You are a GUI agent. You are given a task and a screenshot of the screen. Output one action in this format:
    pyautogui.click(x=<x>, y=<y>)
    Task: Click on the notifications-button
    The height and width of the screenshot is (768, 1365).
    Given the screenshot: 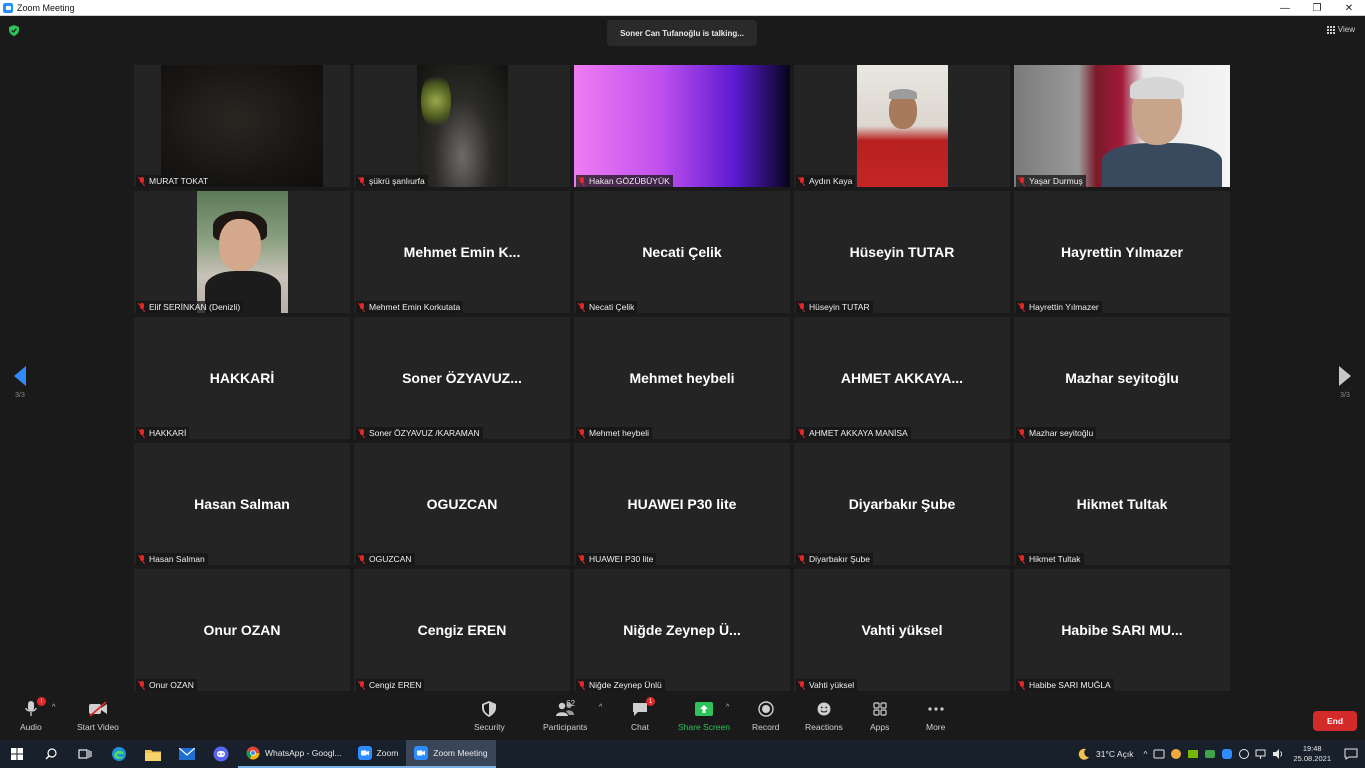 What is the action you would take?
    pyautogui.click(x=1351, y=754)
    